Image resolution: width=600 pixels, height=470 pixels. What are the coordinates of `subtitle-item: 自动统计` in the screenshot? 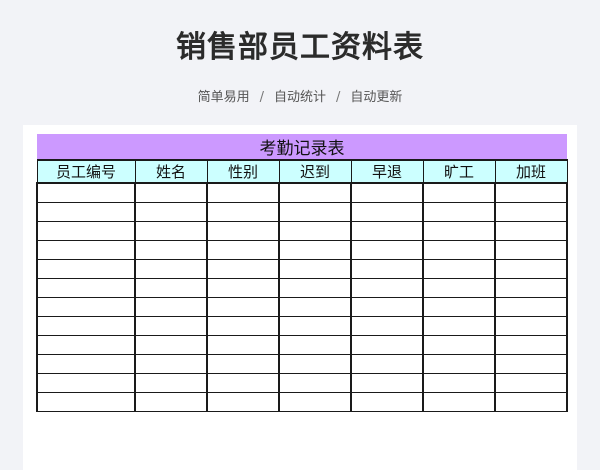 It's located at (299, 97).